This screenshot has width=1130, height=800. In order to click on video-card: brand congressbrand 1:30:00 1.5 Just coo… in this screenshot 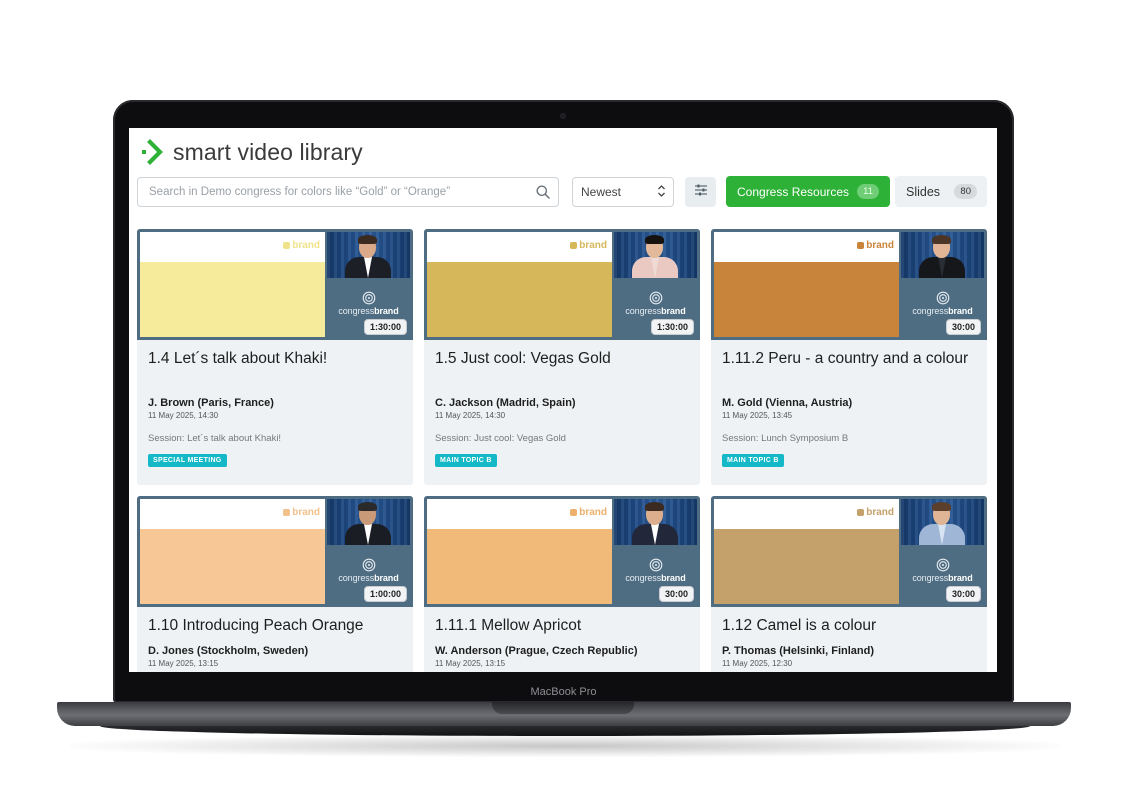, I will do `click(562, 357)`.